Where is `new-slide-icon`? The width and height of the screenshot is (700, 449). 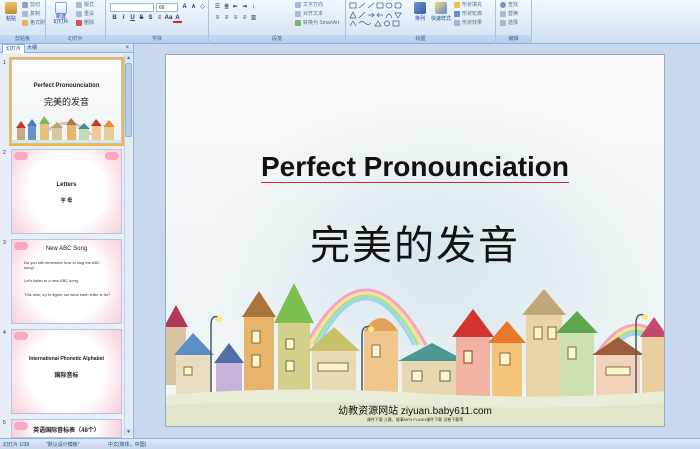
new-slide-icon is located at coordinates (61, 8).